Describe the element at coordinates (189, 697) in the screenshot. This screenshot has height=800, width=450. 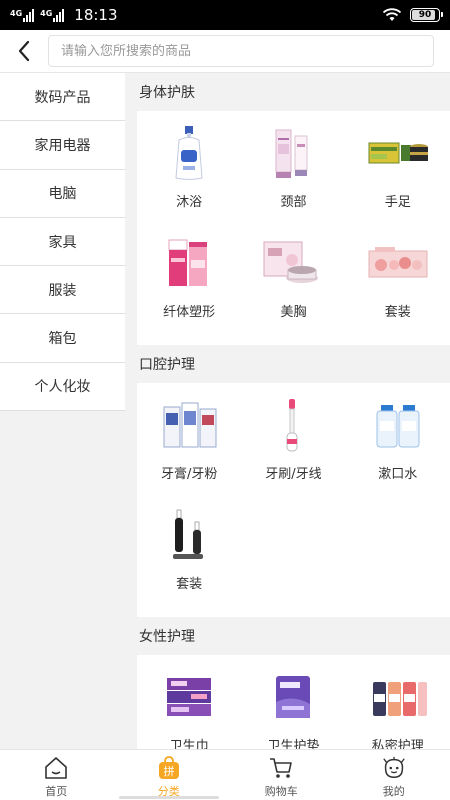
I see `sanitary-napkin-icon` at that location.